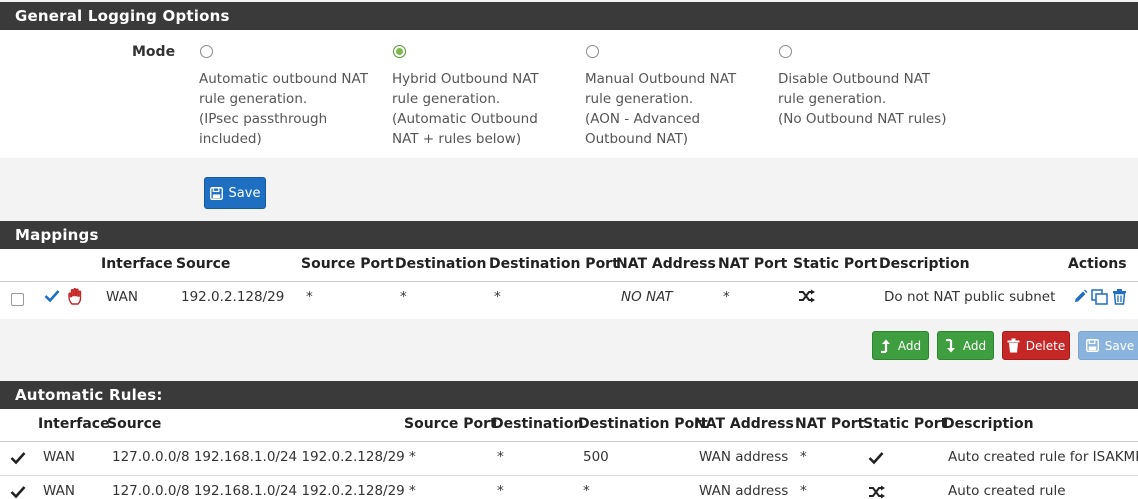  What do you see at coordinates (900, 345) in the screenshot?
I see `add-top-button: Add` at bounding box center [900, 345].